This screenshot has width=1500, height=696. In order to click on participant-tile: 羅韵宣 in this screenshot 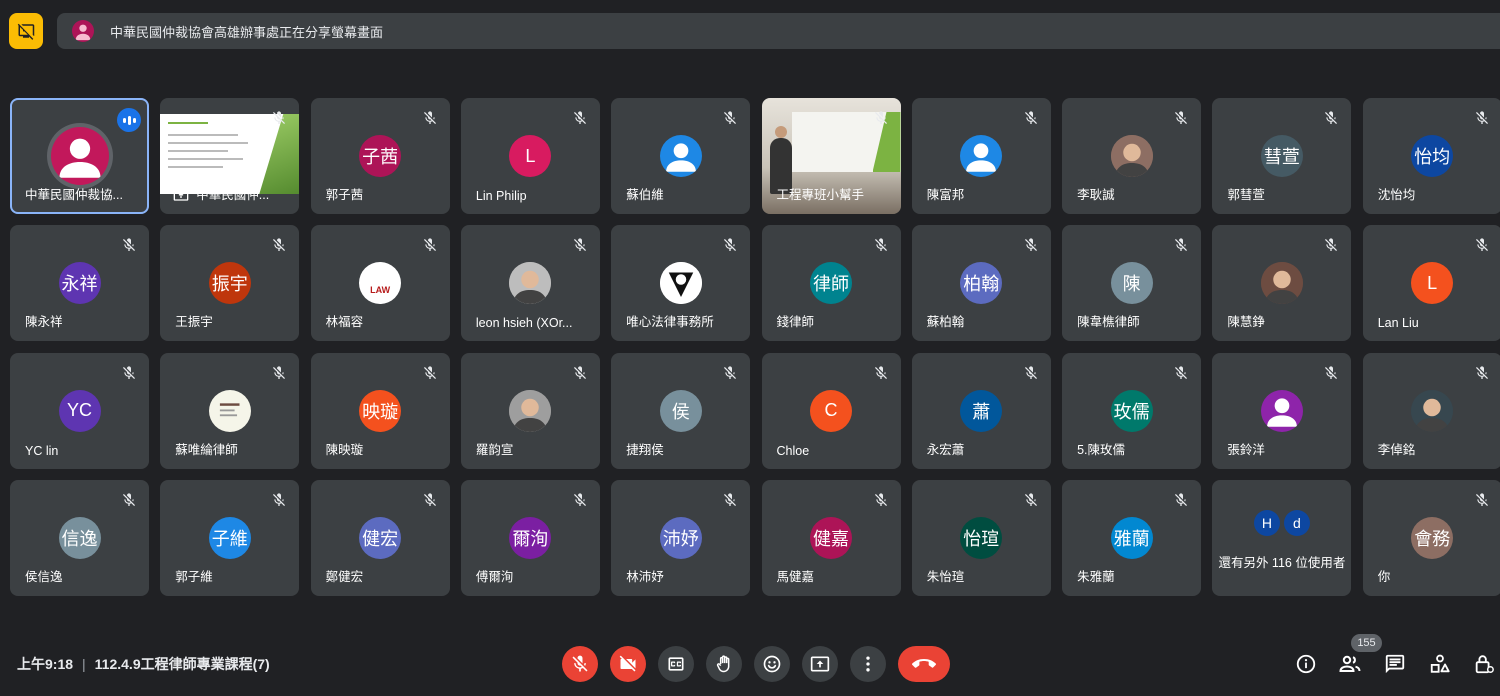, I will do `click(530, 410)`.